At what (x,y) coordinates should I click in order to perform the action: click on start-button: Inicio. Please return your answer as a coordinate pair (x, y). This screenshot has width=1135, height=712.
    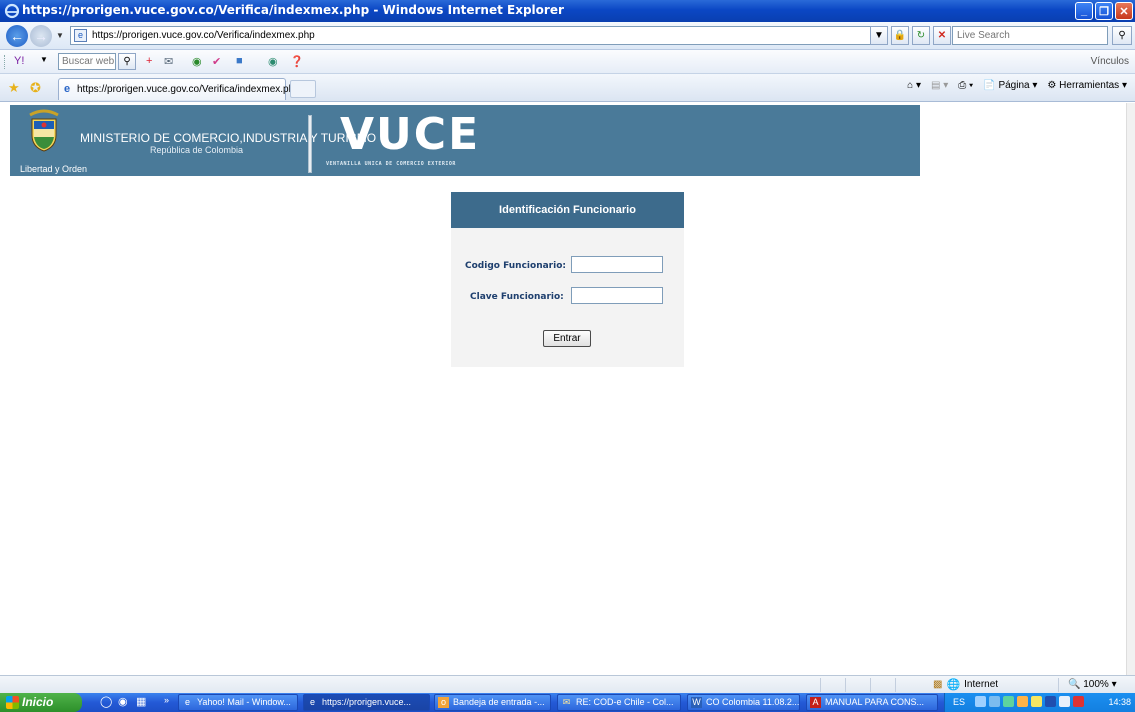
    Looking at the image, I should click on (41, 702).